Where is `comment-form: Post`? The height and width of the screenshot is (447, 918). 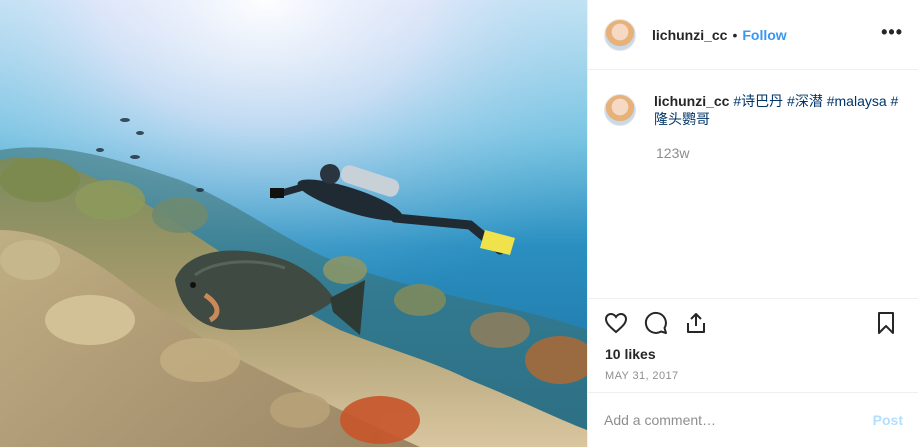 comment-form: Post is located at coordinates (753, 419).